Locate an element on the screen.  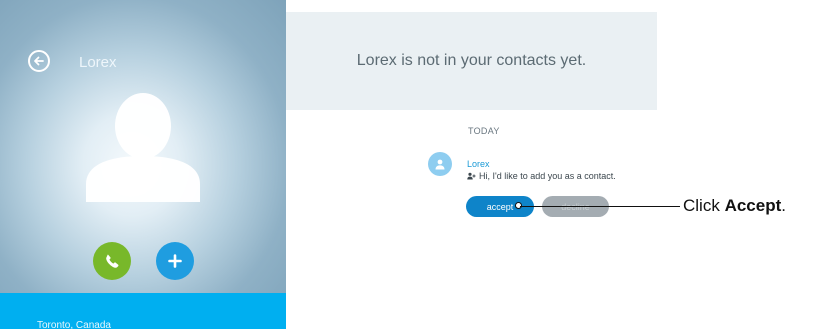
day-label: TODAY is located at coordinates (484, 131).